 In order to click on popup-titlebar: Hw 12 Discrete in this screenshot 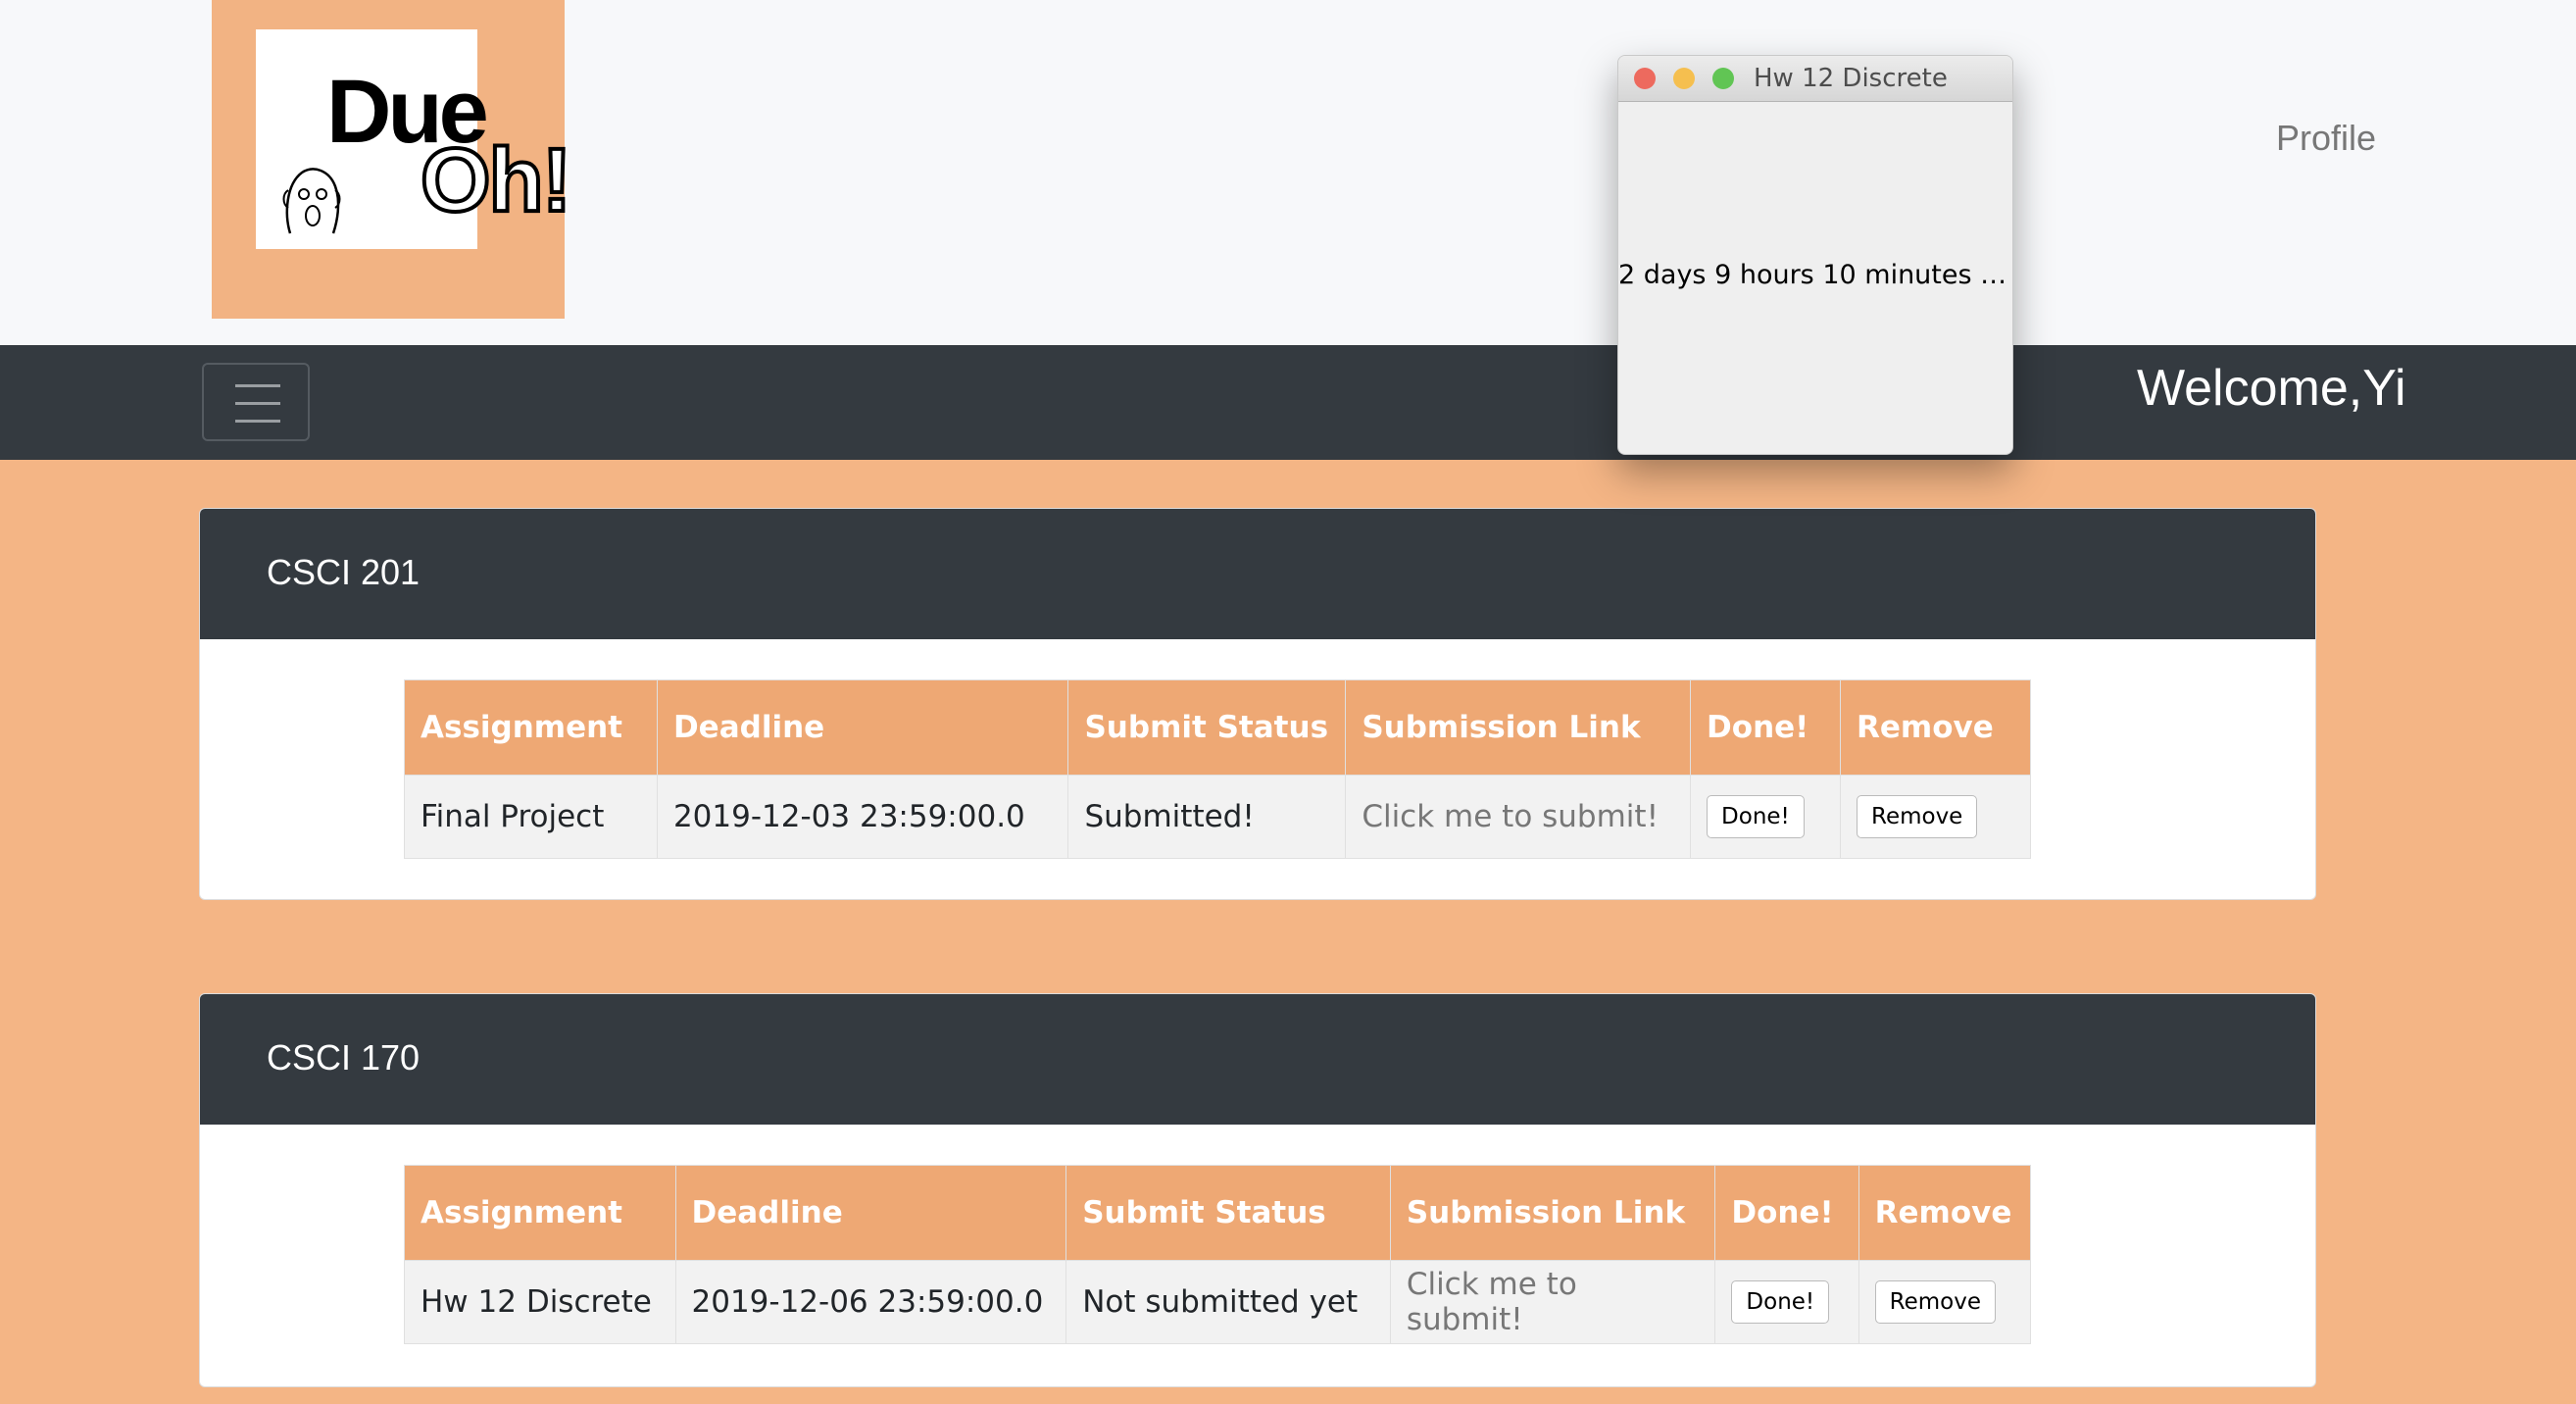, I will do `click(1815, 79)`.